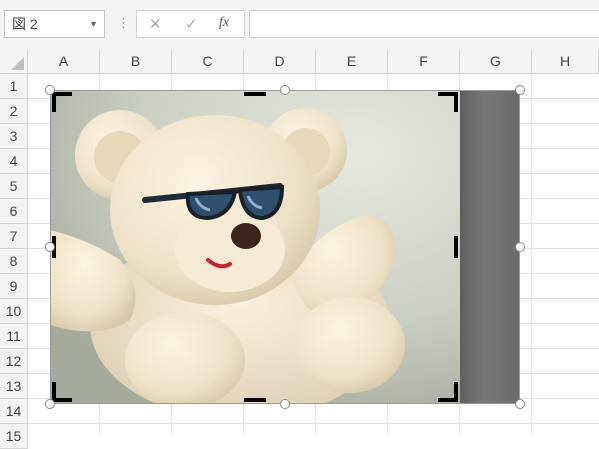 This screenshot has width=599, height=449. I want to click on crop-handle-middle-right, so click(456, 247).